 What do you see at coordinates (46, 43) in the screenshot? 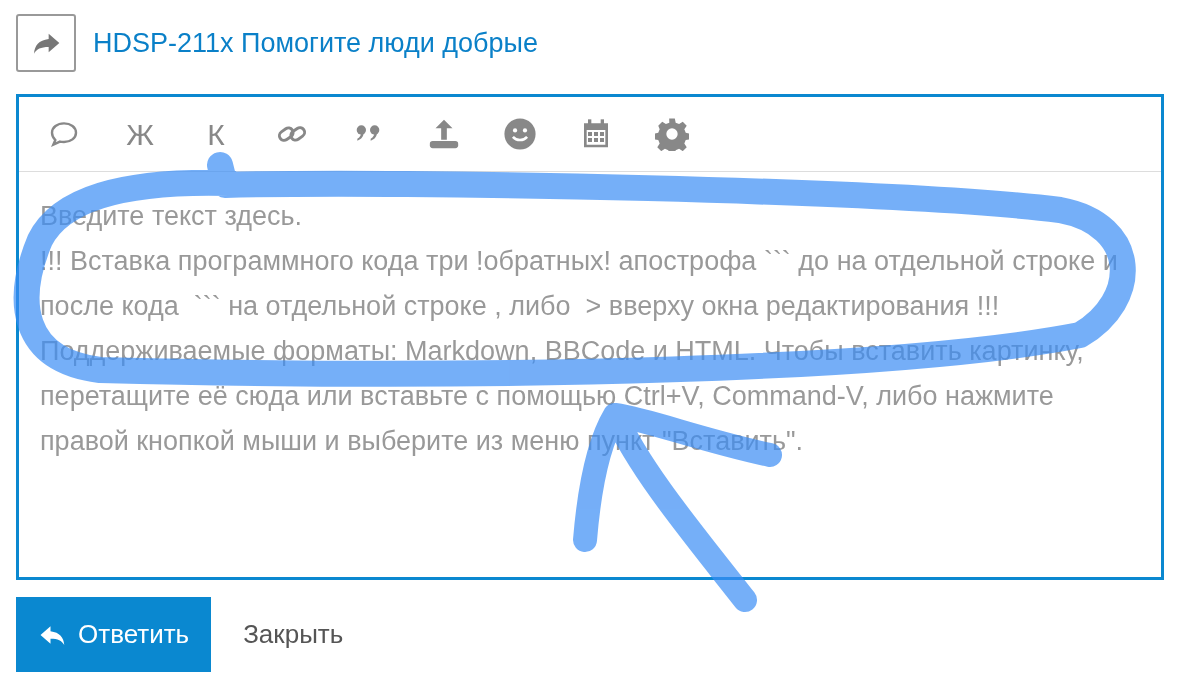
I see `reply-icon` at bounding box center [46, 43].